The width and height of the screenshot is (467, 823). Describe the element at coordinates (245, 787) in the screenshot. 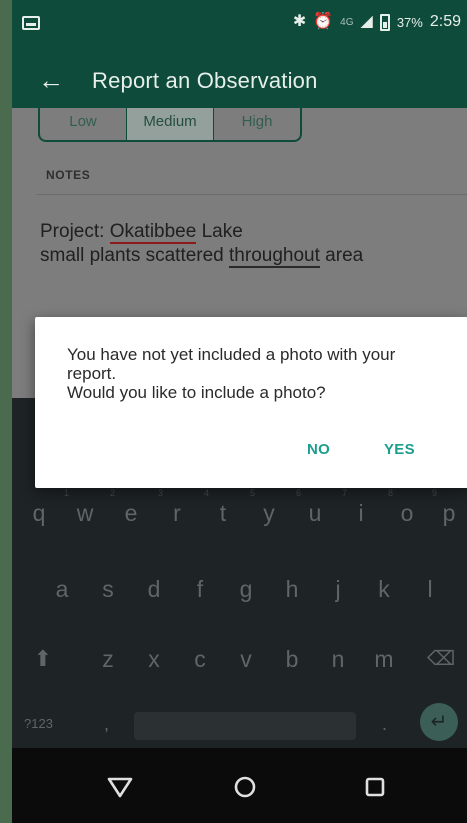

I see `home-circle-icon` at that location.